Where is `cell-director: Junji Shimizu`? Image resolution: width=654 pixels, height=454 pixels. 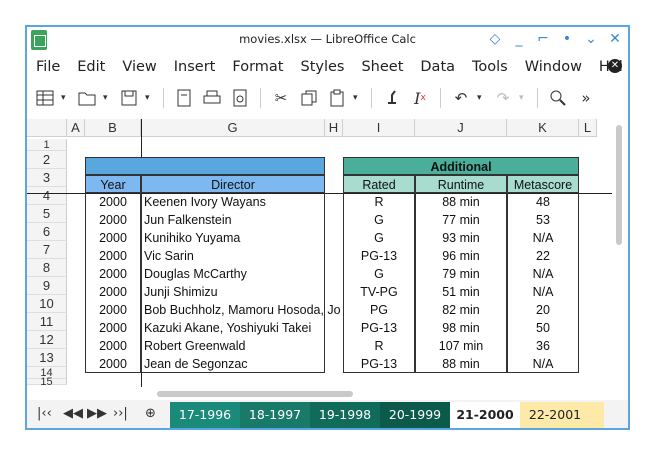 cell-director: Junji Shimizu is located at coordinates (233, 292).